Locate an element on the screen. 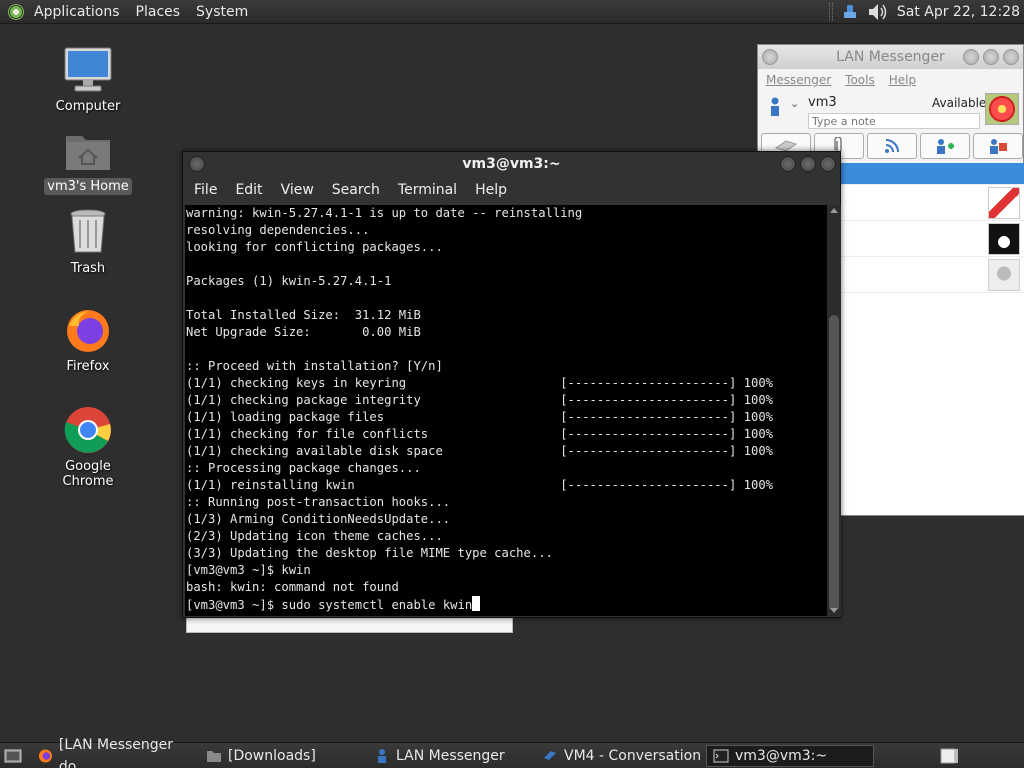 Image resolution: width=1024 pixels, height=768 pixels. trash-icon is located at coordinates (88, 232).